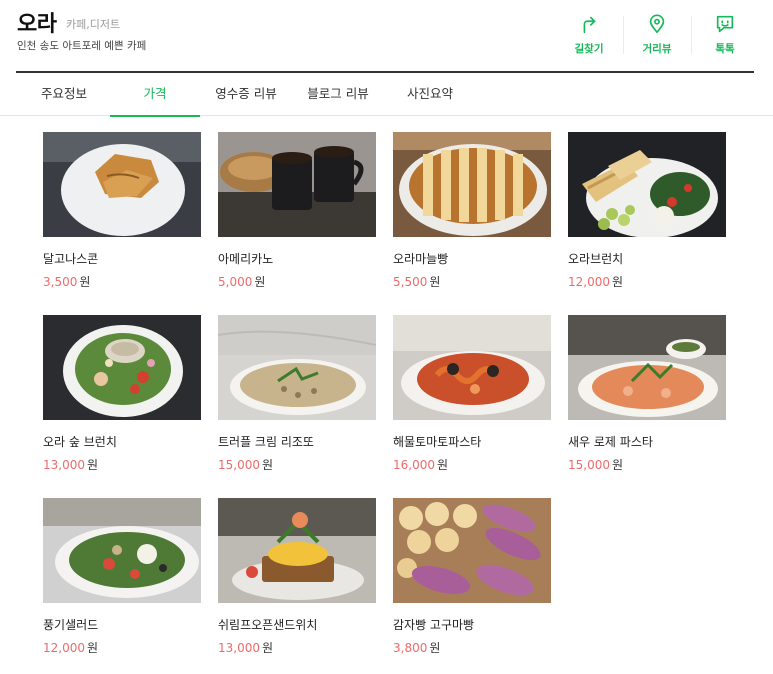 This screenshot has height=674, width=773. Describe the element at coordinates (657, 49) in the screenshot. I see `street-view-label: 거리뷰` at that location.